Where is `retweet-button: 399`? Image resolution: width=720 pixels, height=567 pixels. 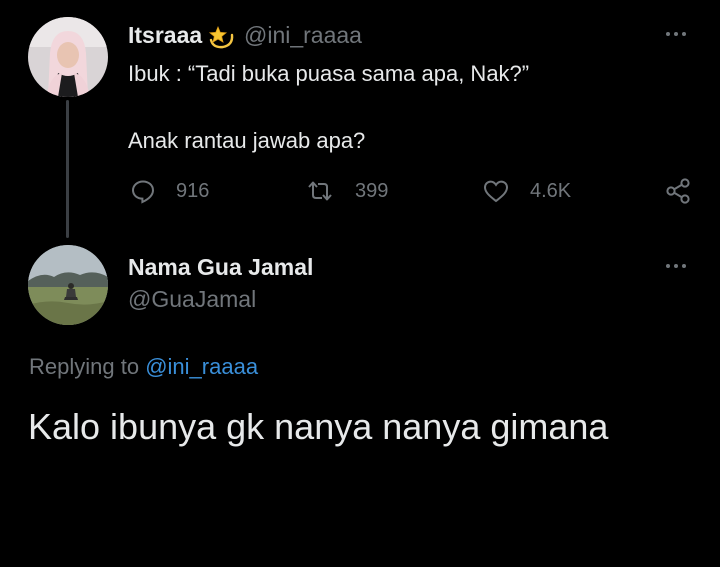
retweet-button: 399 is located at coordinates (346, 191).